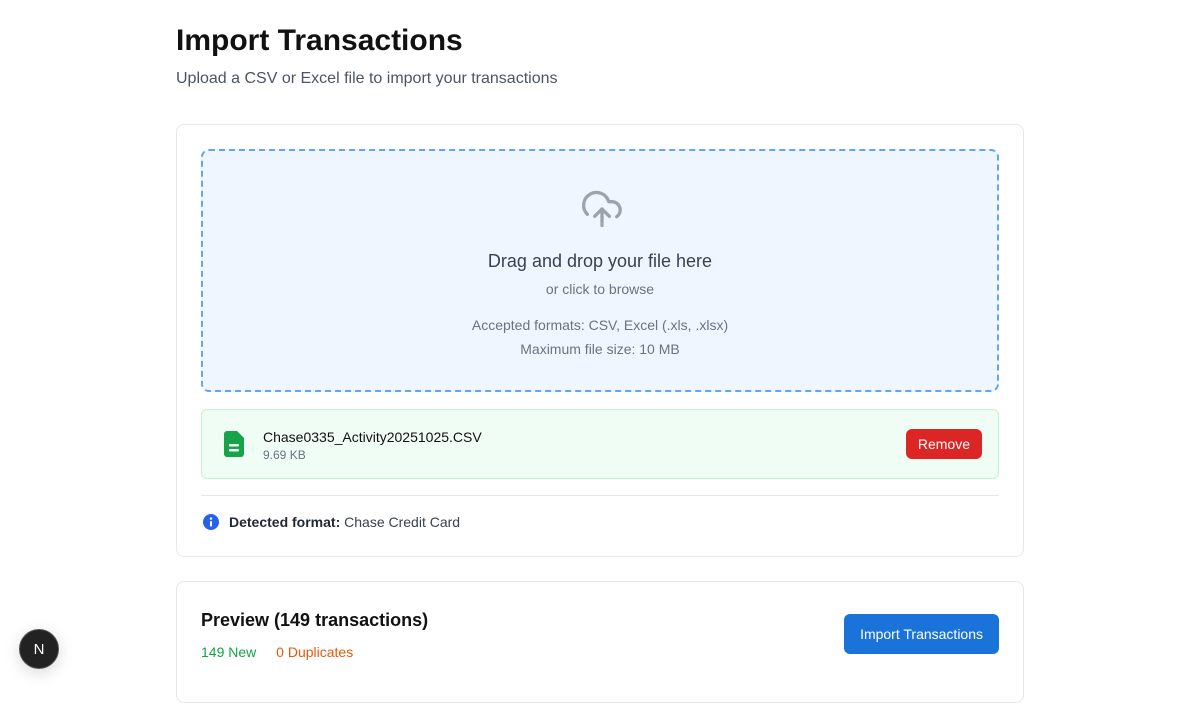  I want to click on cloud-upload-icon, so click(602, 209).